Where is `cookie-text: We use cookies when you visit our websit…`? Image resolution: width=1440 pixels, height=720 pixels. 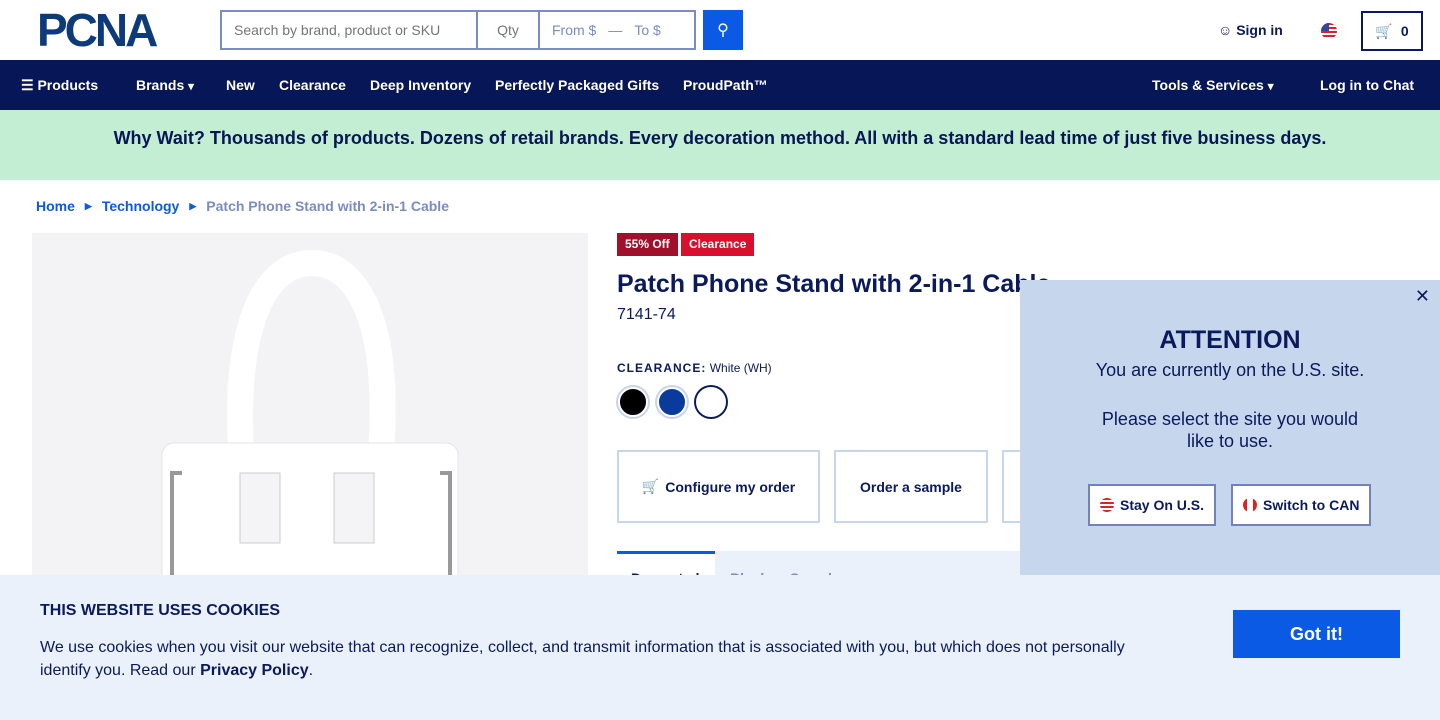
cookie-text: We use cookies when you visit our websit… is located at coordinates (590, 659).